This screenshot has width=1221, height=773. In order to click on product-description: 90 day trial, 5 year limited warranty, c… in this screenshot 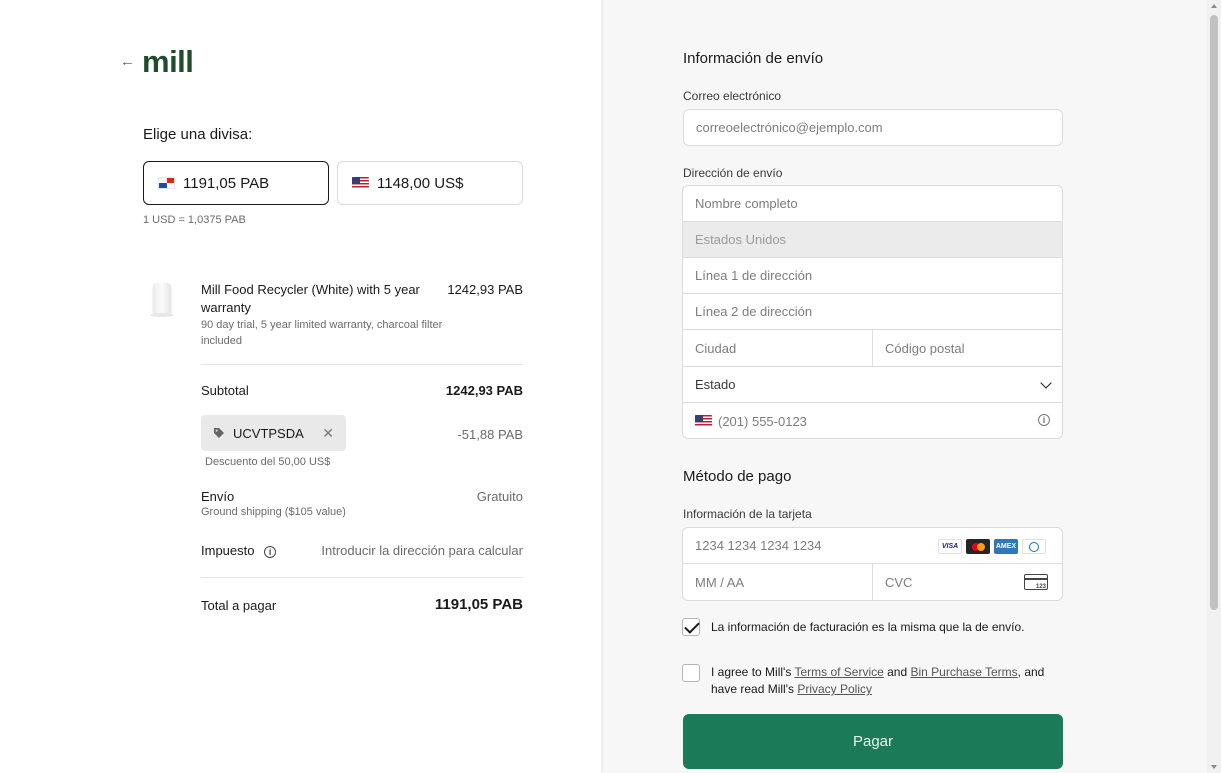, I will do `click(322, 333)`.